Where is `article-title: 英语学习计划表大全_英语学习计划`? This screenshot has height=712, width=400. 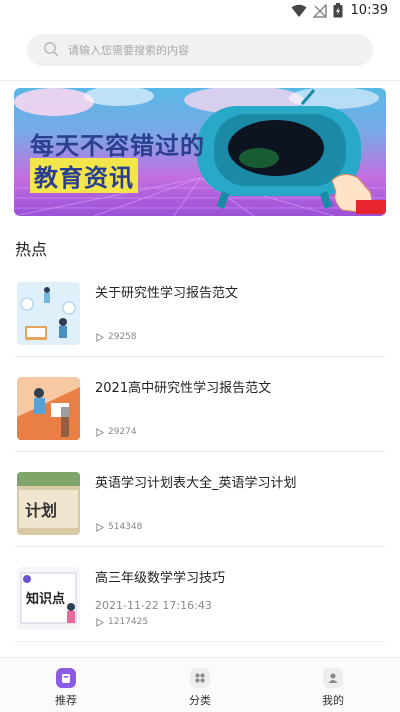 article-title: 英语学习计划表大全_英语学习计划 is located at coordinates (196, 483).